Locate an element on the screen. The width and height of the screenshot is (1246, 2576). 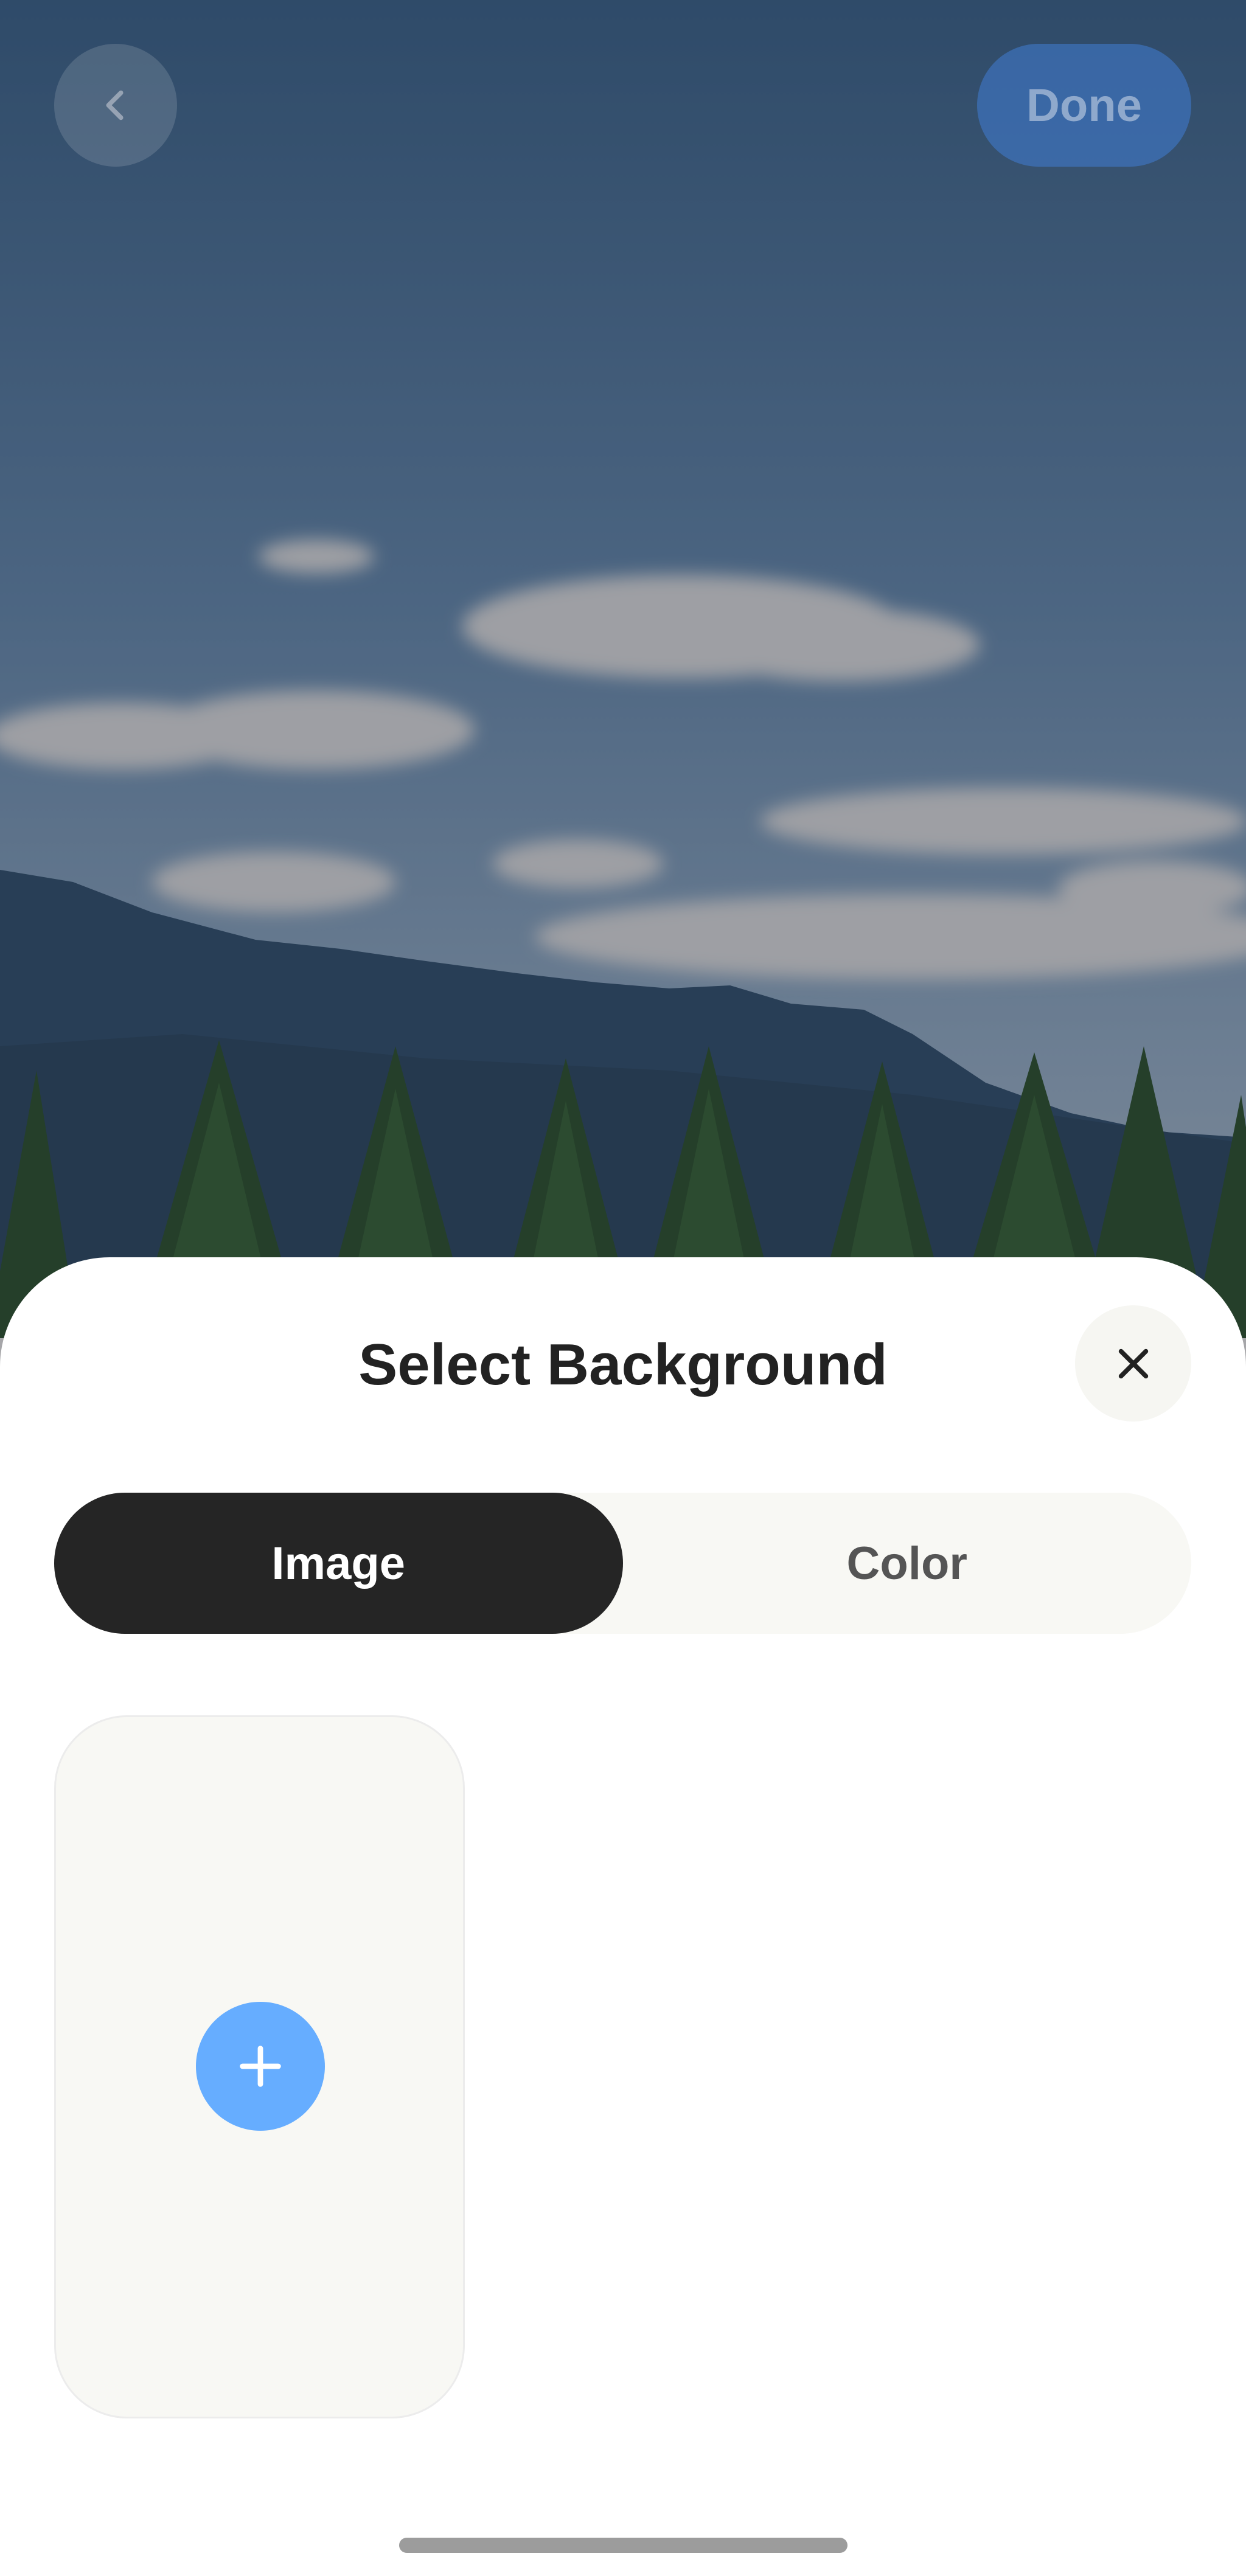
chevron-left-icon is located at coordinates (115, 105).